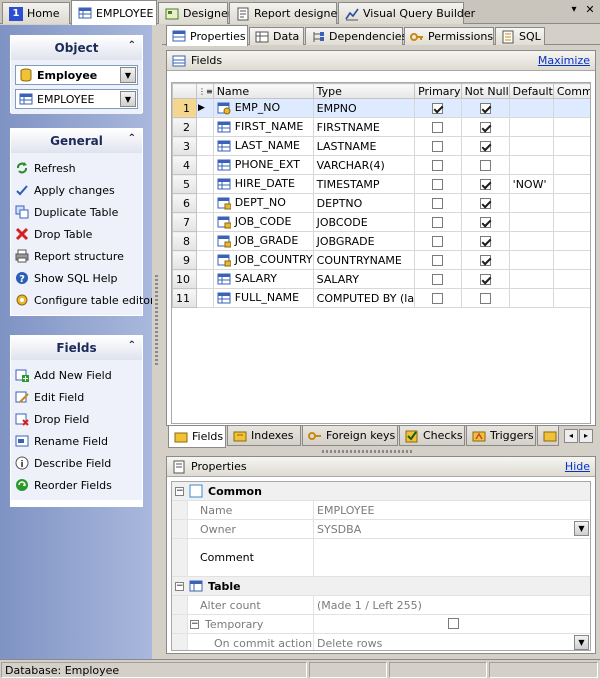  I want to click on cell-name: JOB_CODE, so click(263, 222).